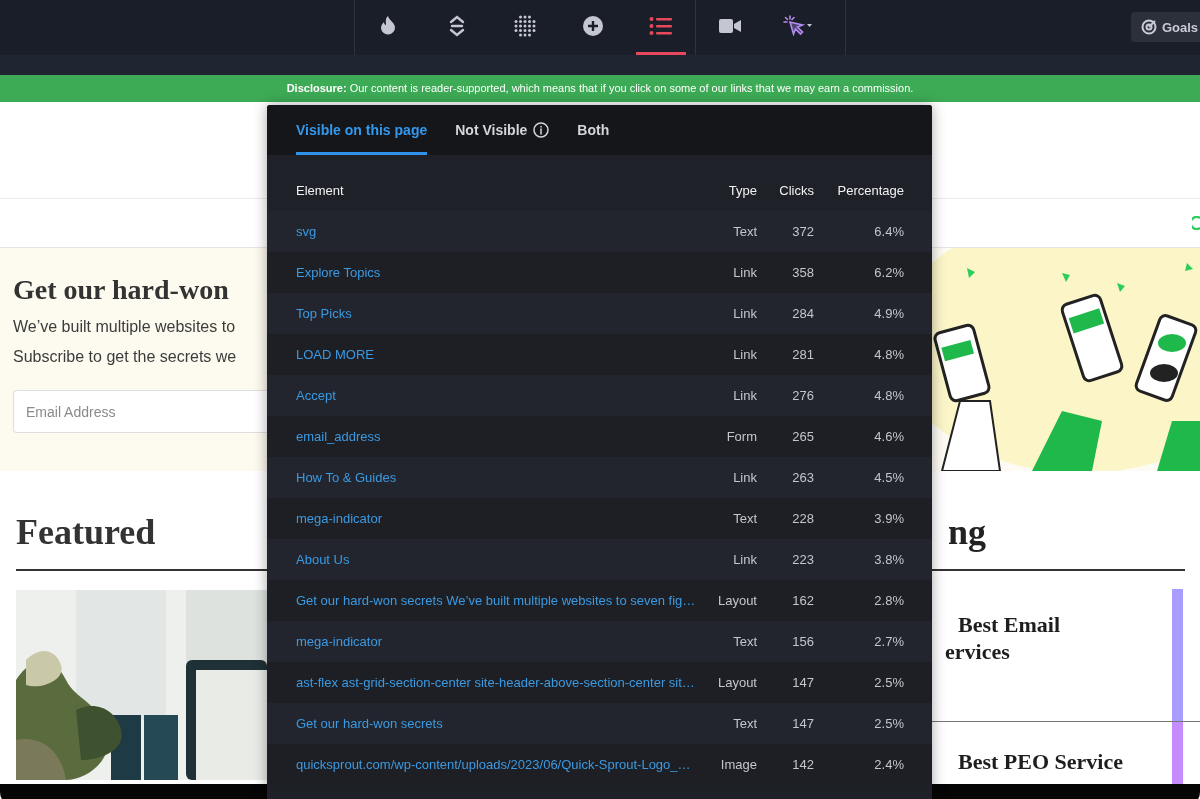 The image size is (1200, 799). What do you see at coordinates (338, 436) in the screenshot?
I see `element-link: email_address` at bounding box center [338, 436].